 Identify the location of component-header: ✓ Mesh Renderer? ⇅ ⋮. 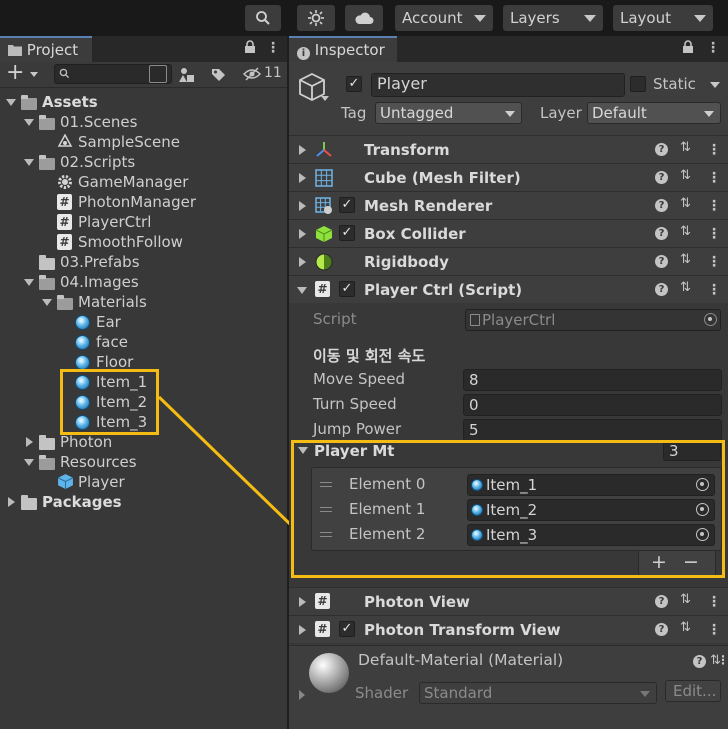
(508, 205).